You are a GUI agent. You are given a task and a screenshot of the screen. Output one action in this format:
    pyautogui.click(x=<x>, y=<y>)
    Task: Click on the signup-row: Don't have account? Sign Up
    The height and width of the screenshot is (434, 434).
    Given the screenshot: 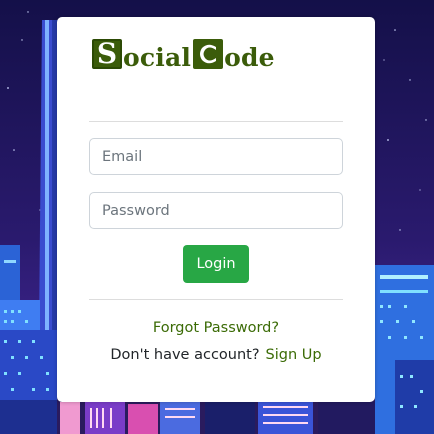 What is the action you would take?
    pyautogui.click(x=216, y=355)
    